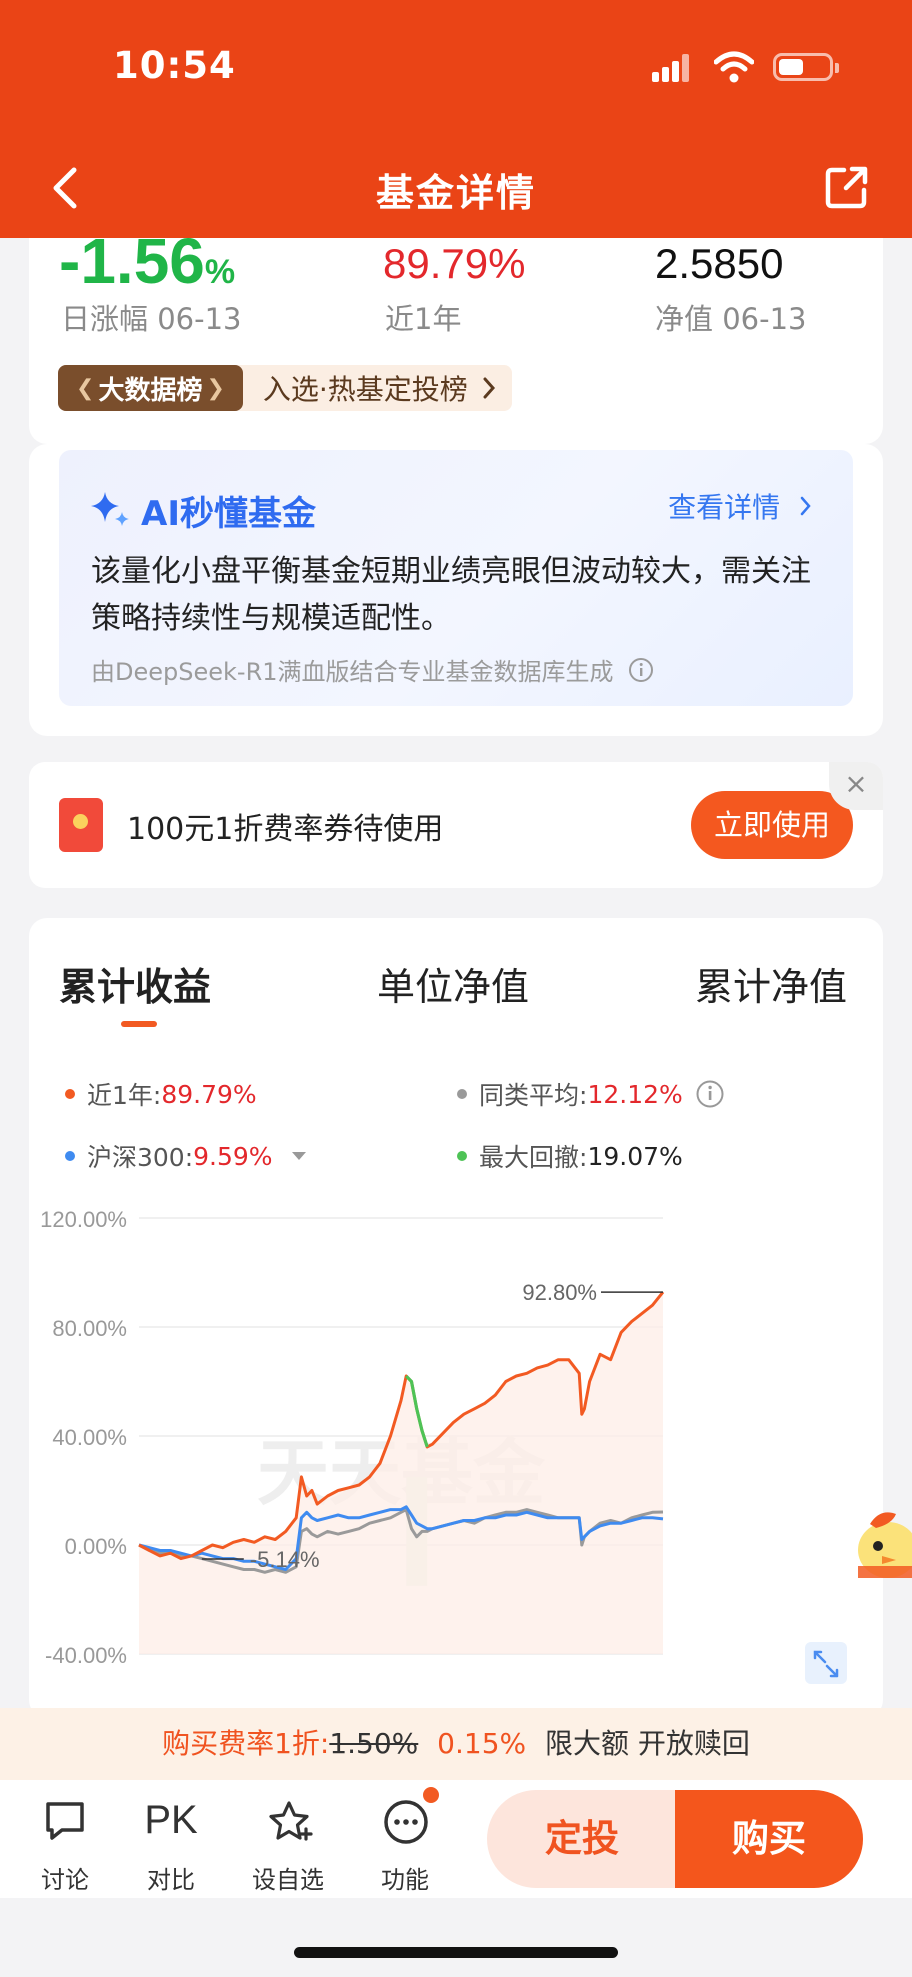  Describe the element at coordinates (559, 1292) in the screenshot. I see `max-annotation-label: 92.80%` at that location.